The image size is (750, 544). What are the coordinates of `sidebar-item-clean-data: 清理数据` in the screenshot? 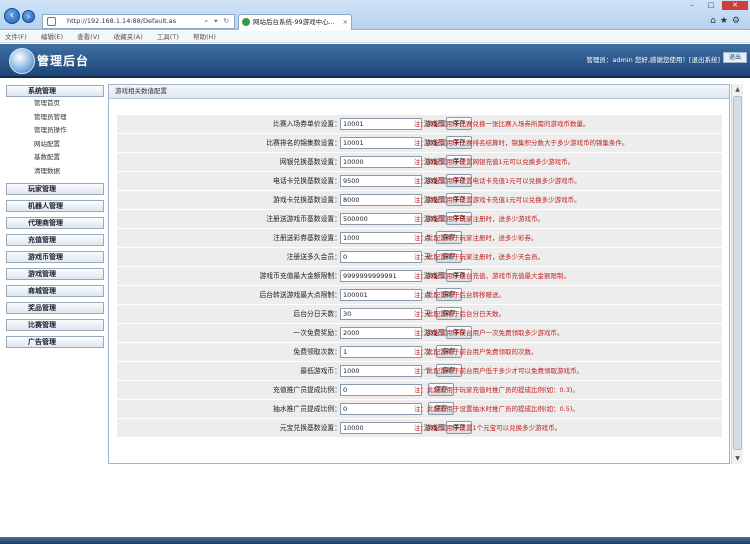 It's located at (70, 172).